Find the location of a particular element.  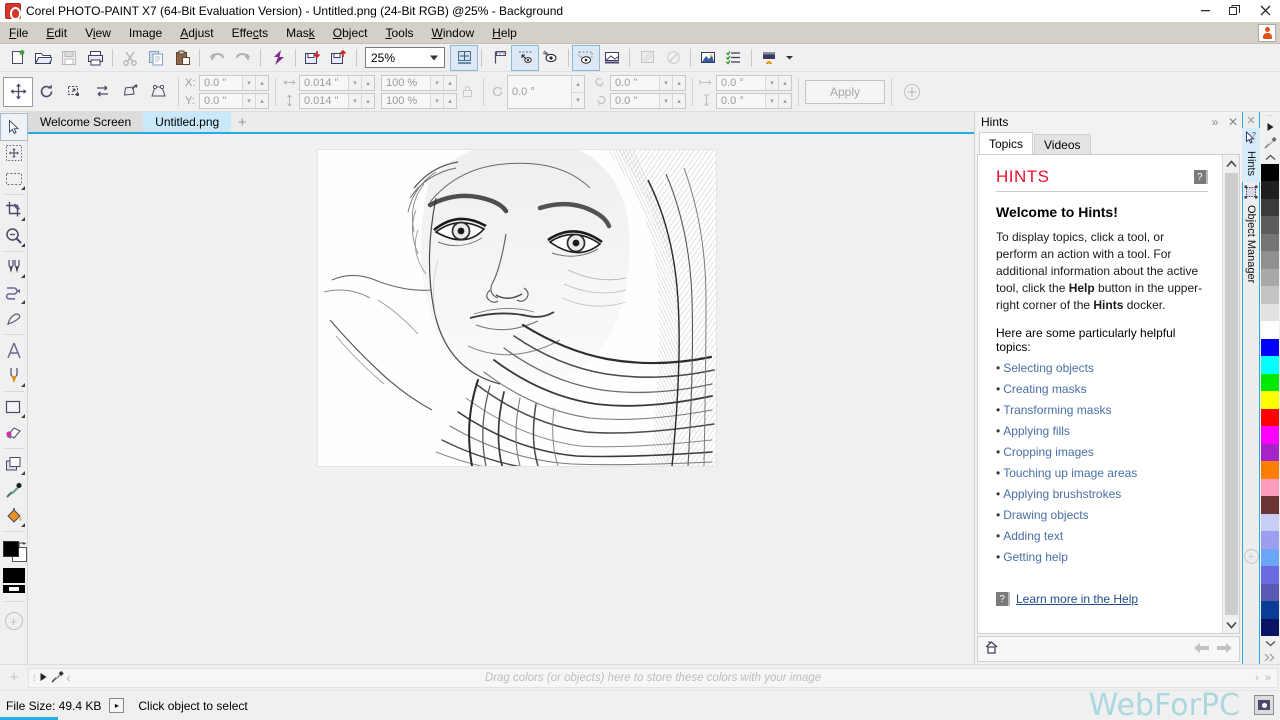

transparency-flyout-arrow is located at coordinates (22, 473).